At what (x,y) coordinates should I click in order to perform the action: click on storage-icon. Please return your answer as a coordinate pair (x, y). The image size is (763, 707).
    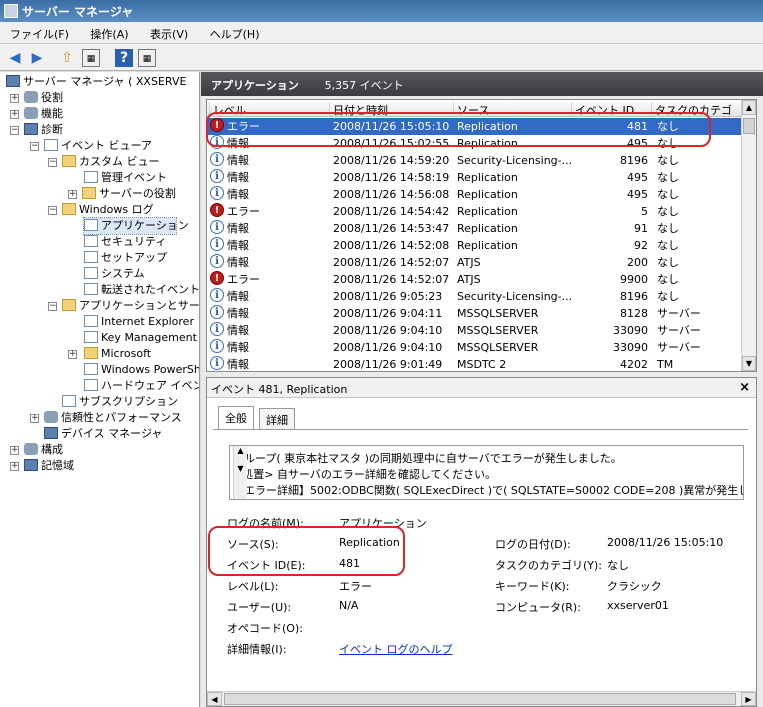
    Looking at the image, I should click on (31, 465).